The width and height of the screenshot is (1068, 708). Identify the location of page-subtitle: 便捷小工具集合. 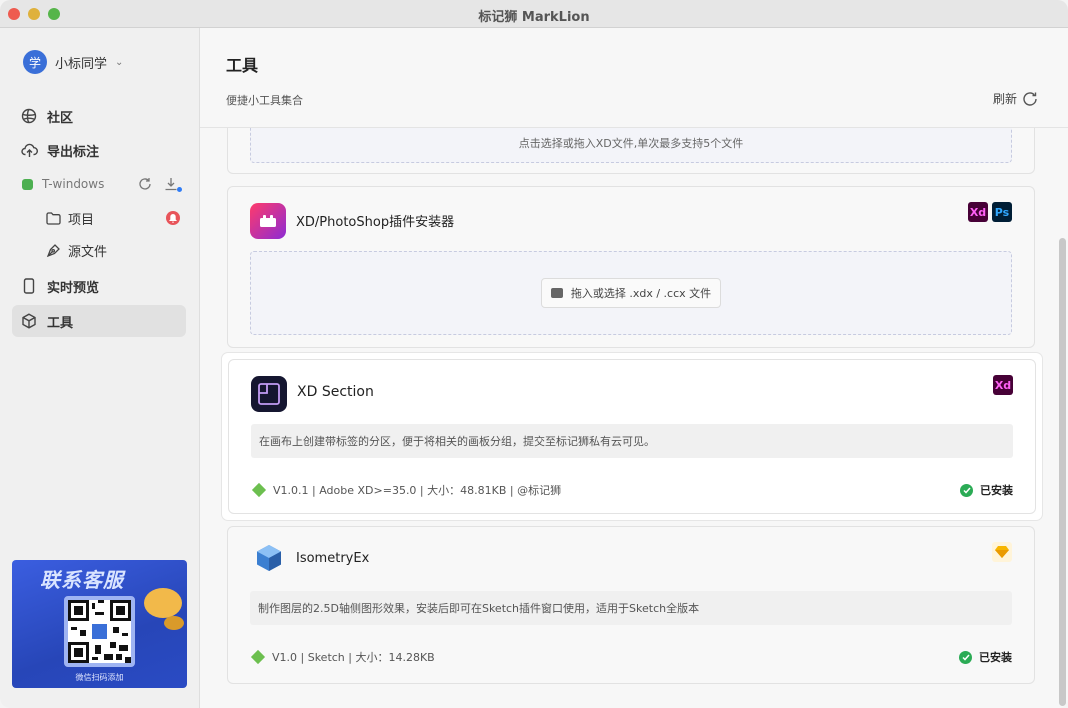
(264, 100).